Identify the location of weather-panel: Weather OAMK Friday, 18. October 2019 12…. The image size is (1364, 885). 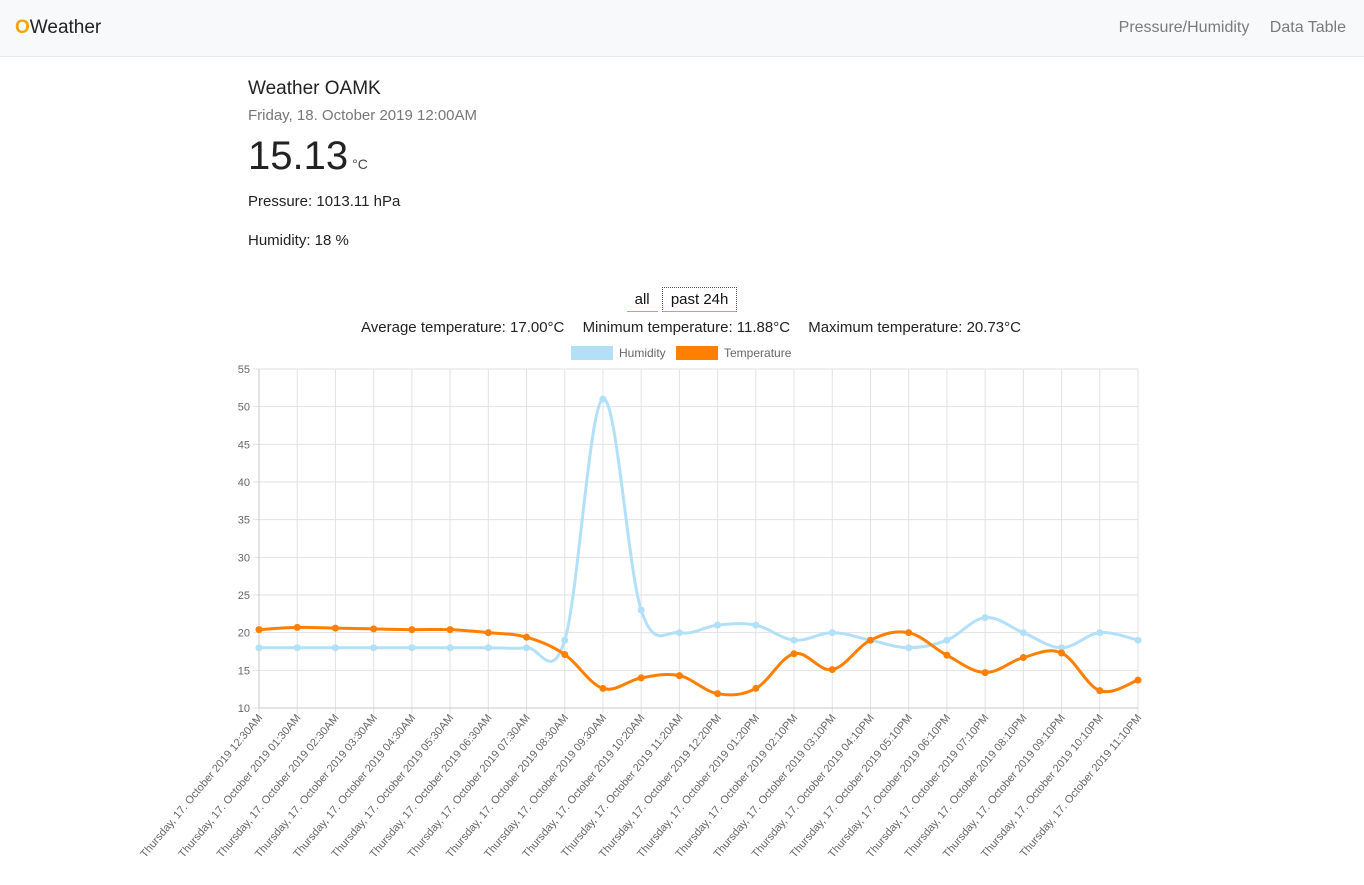
(362, 163).